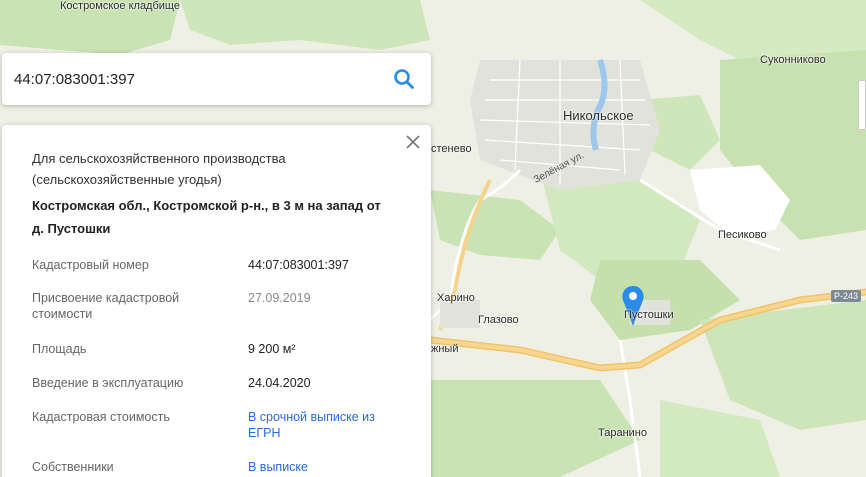 The image size is (866, 477). I want to click on close-button, so click(413, 142).